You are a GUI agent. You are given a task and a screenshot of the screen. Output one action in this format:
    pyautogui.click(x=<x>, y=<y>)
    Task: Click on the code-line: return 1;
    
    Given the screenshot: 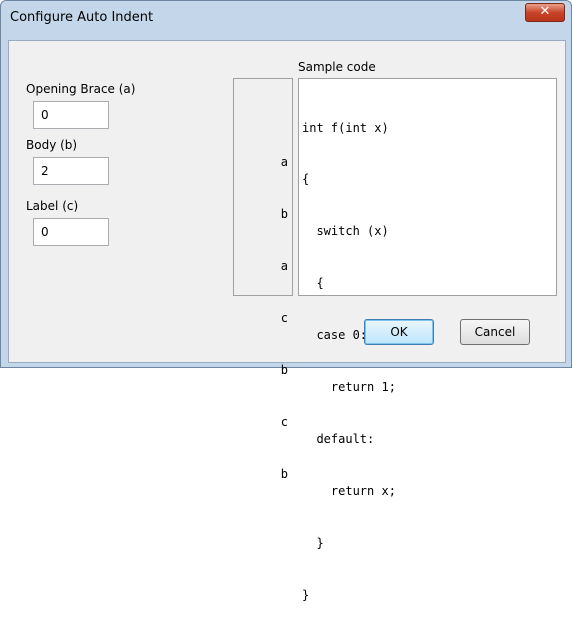 What is the action you would take?
    pyautogui.click(x=349, y=387)
    